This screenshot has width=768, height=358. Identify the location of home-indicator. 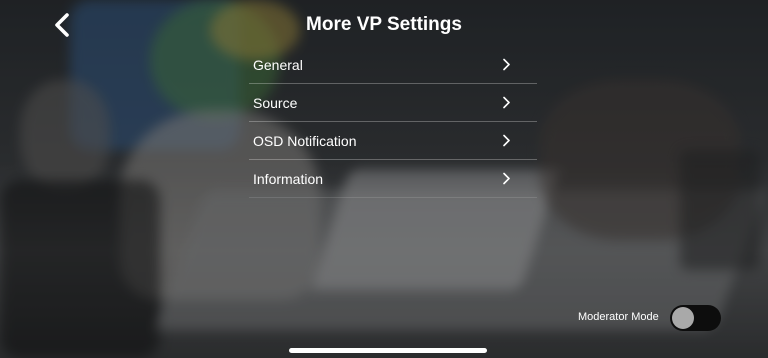
(388, 350).